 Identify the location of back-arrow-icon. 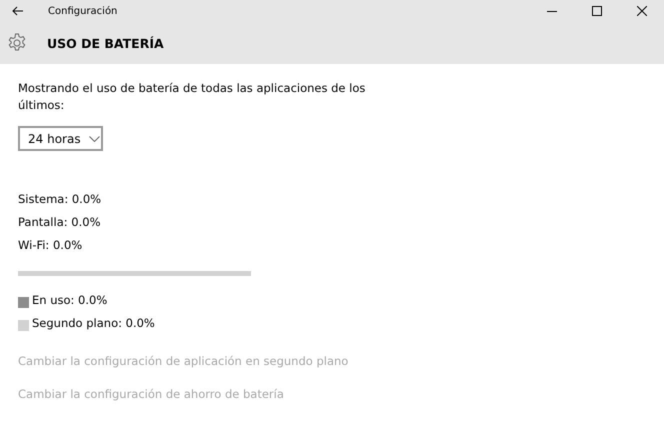
(18, 11).